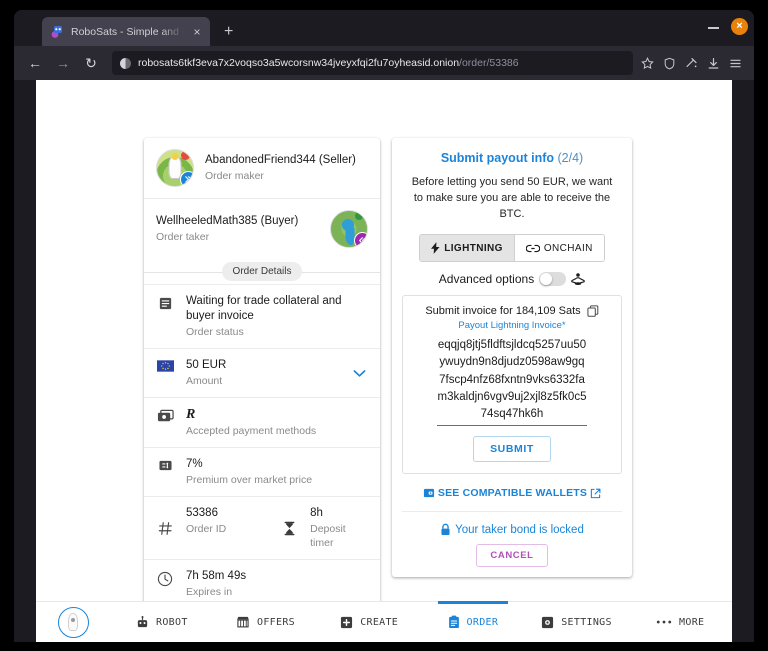 This screenshot has height=651, width=768. Describe the element at coordinates (570, 158) in the screenshot. I see `payout-step: (2/4)` at that location.